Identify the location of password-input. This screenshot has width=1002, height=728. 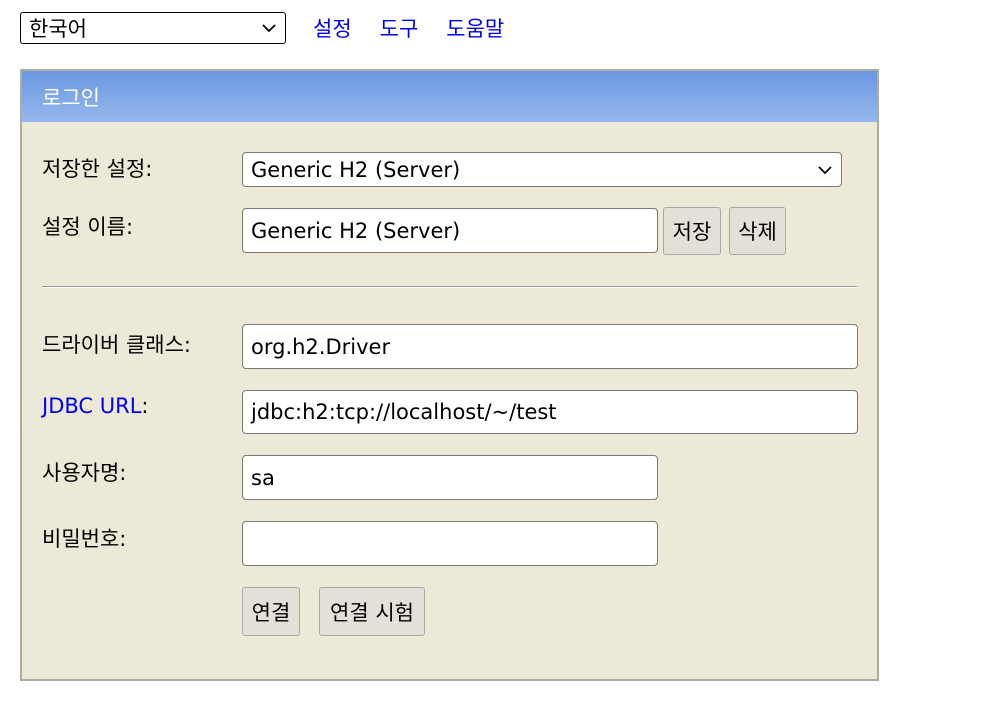
(450, 543).